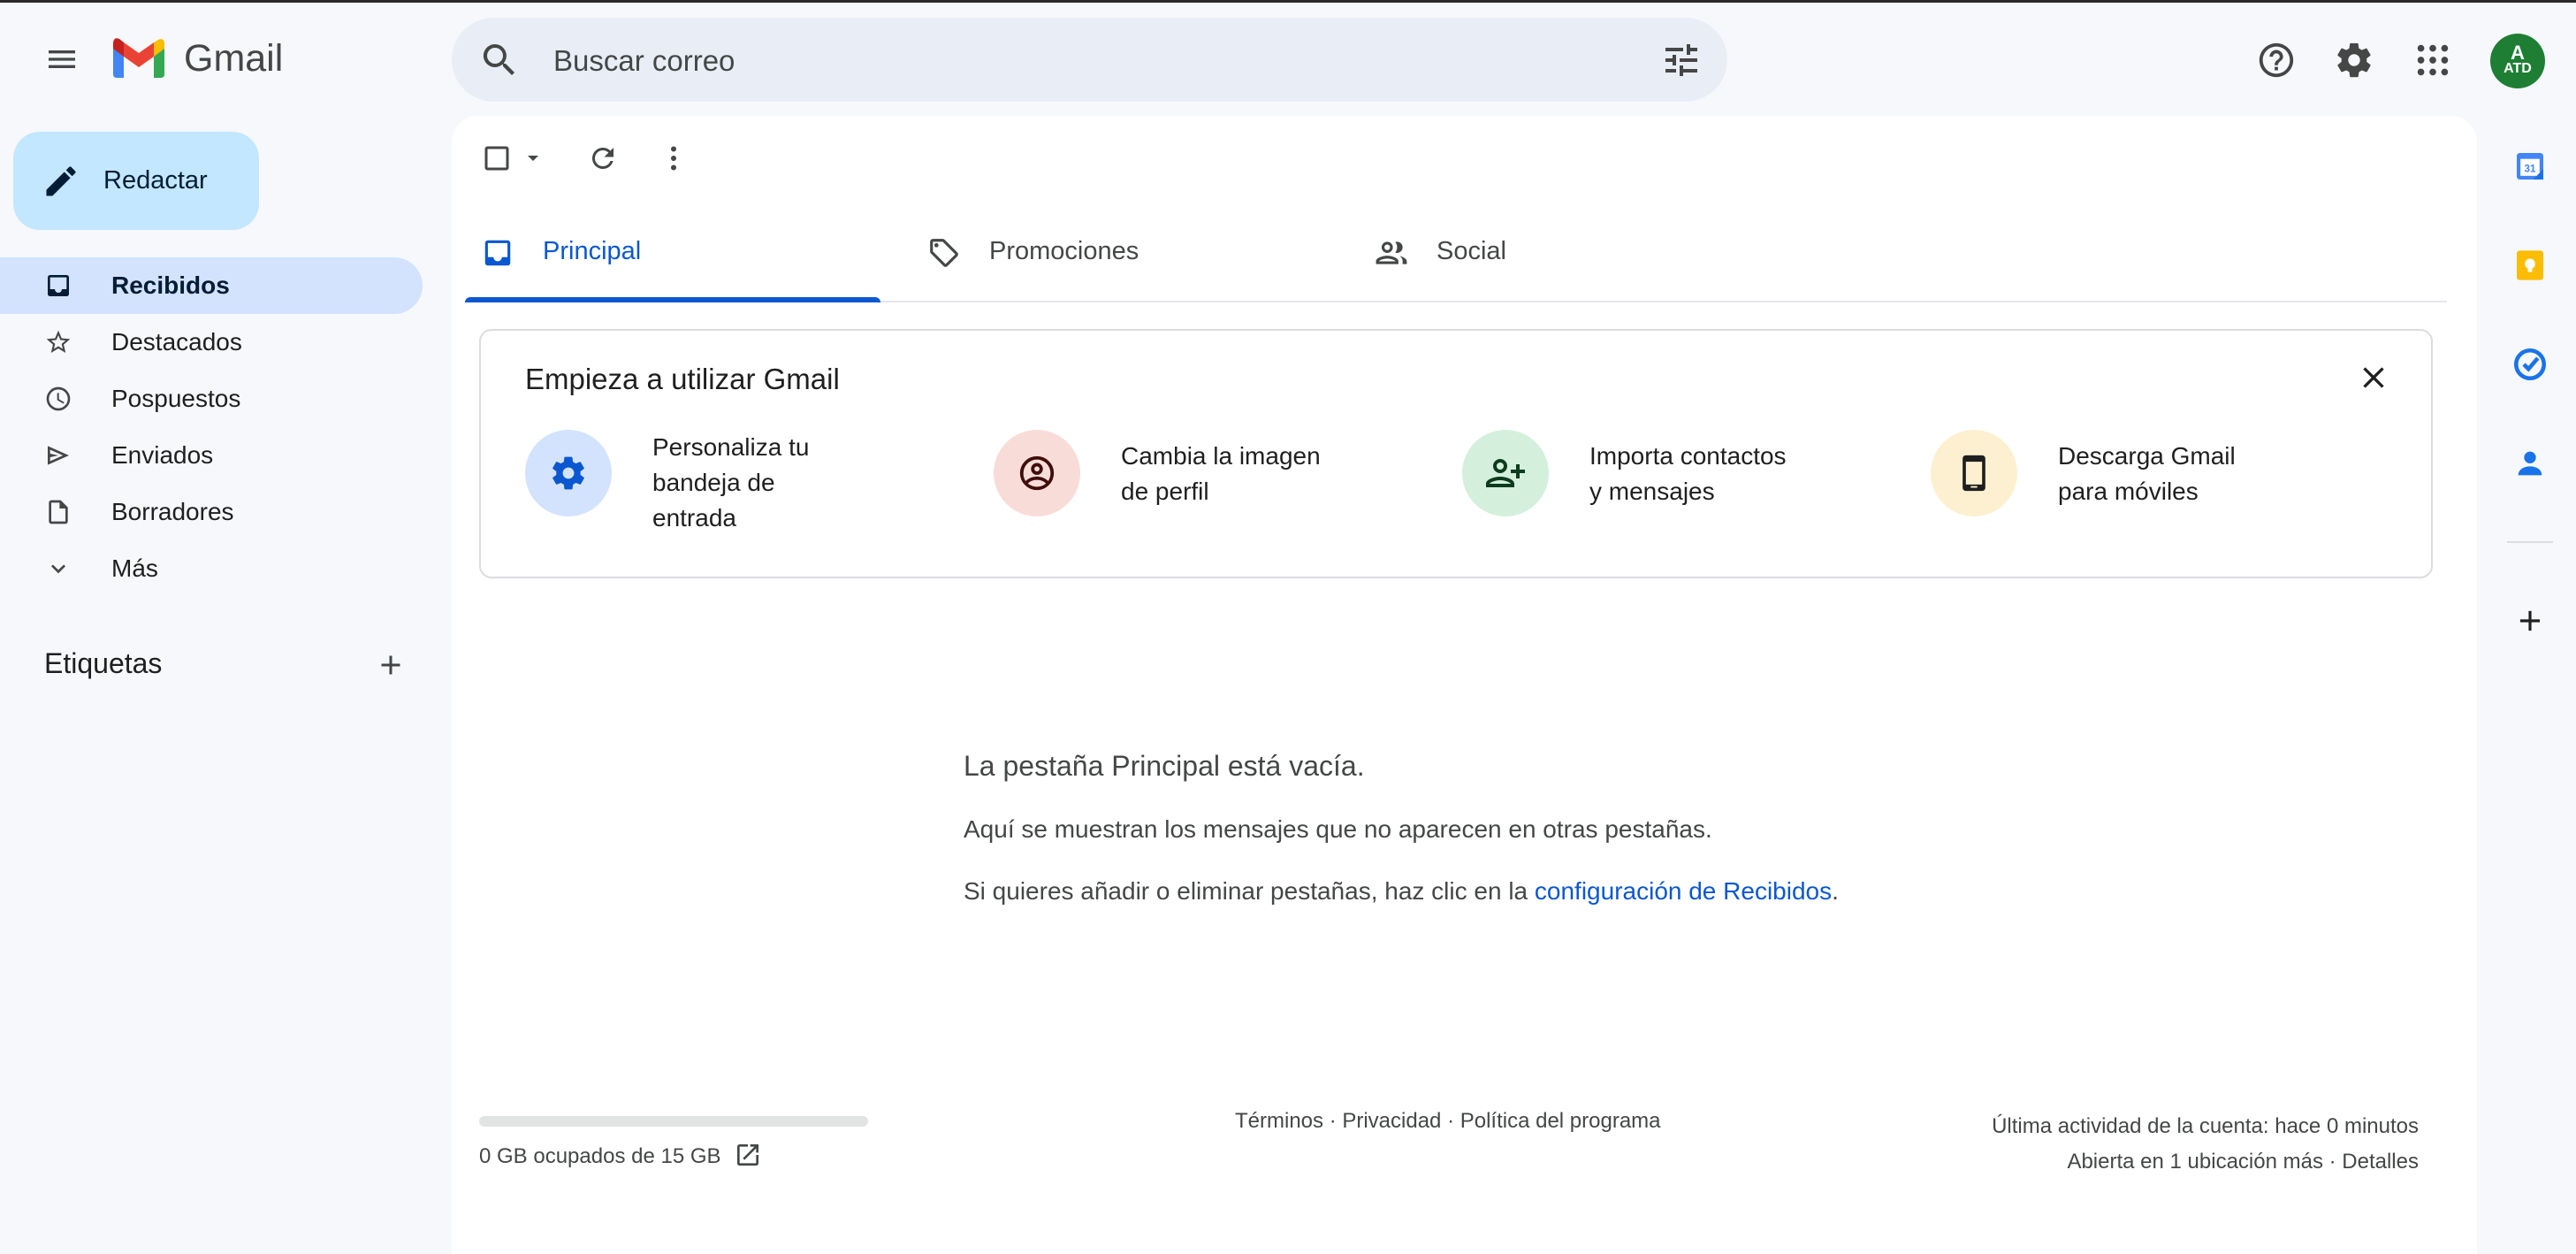 This screenshot has height=1254, width=2576. I want to click on keep-icon, so click(2530, 265).